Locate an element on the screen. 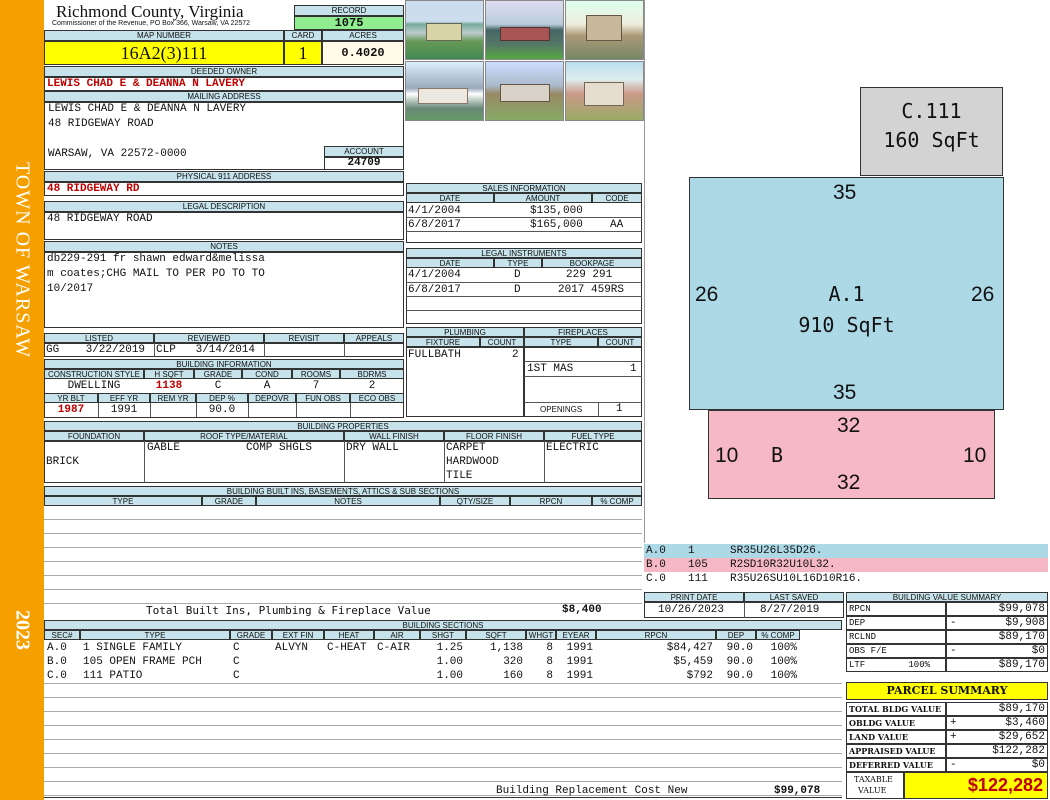 This screenshot has height=800, width=1050. record-header: RECORD is located at coordinates (349, 10).